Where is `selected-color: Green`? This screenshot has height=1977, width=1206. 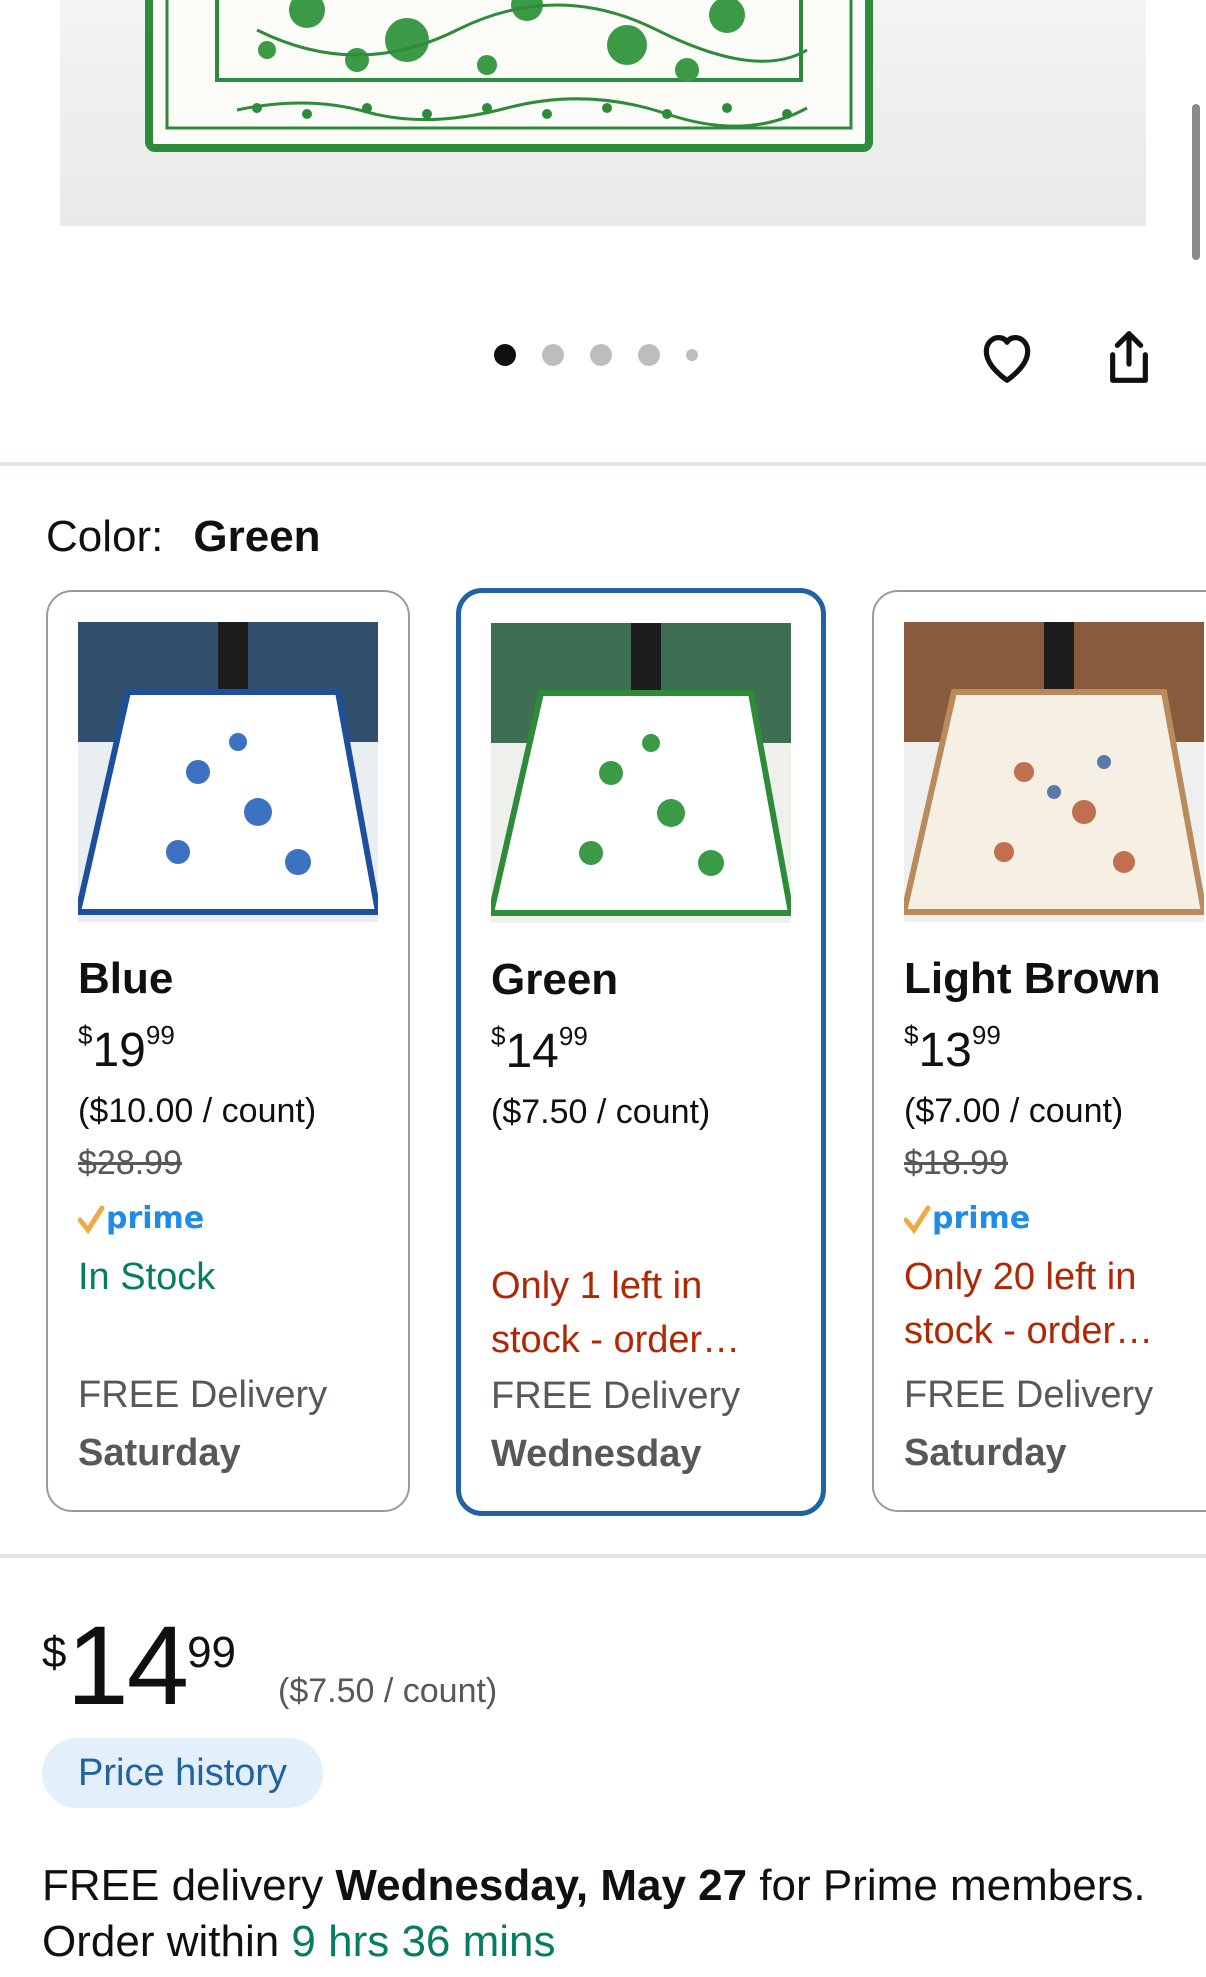 selected-color: Green is located at coordinates (257, 536).